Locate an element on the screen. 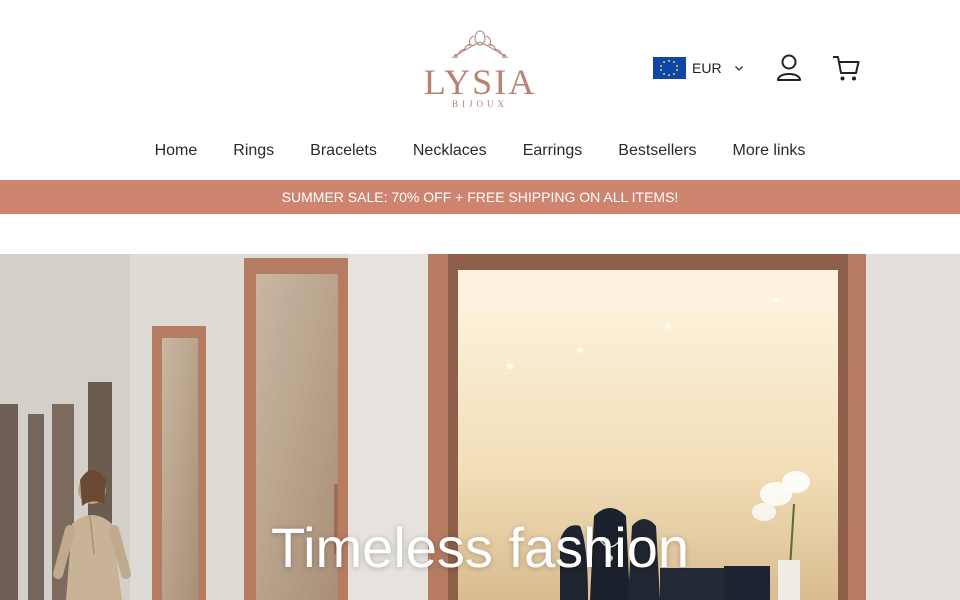 Image resolution: width=960 pixels, height=600 pixels. logo: LYSIA BIJOUX is located at coordinates (480, 69).